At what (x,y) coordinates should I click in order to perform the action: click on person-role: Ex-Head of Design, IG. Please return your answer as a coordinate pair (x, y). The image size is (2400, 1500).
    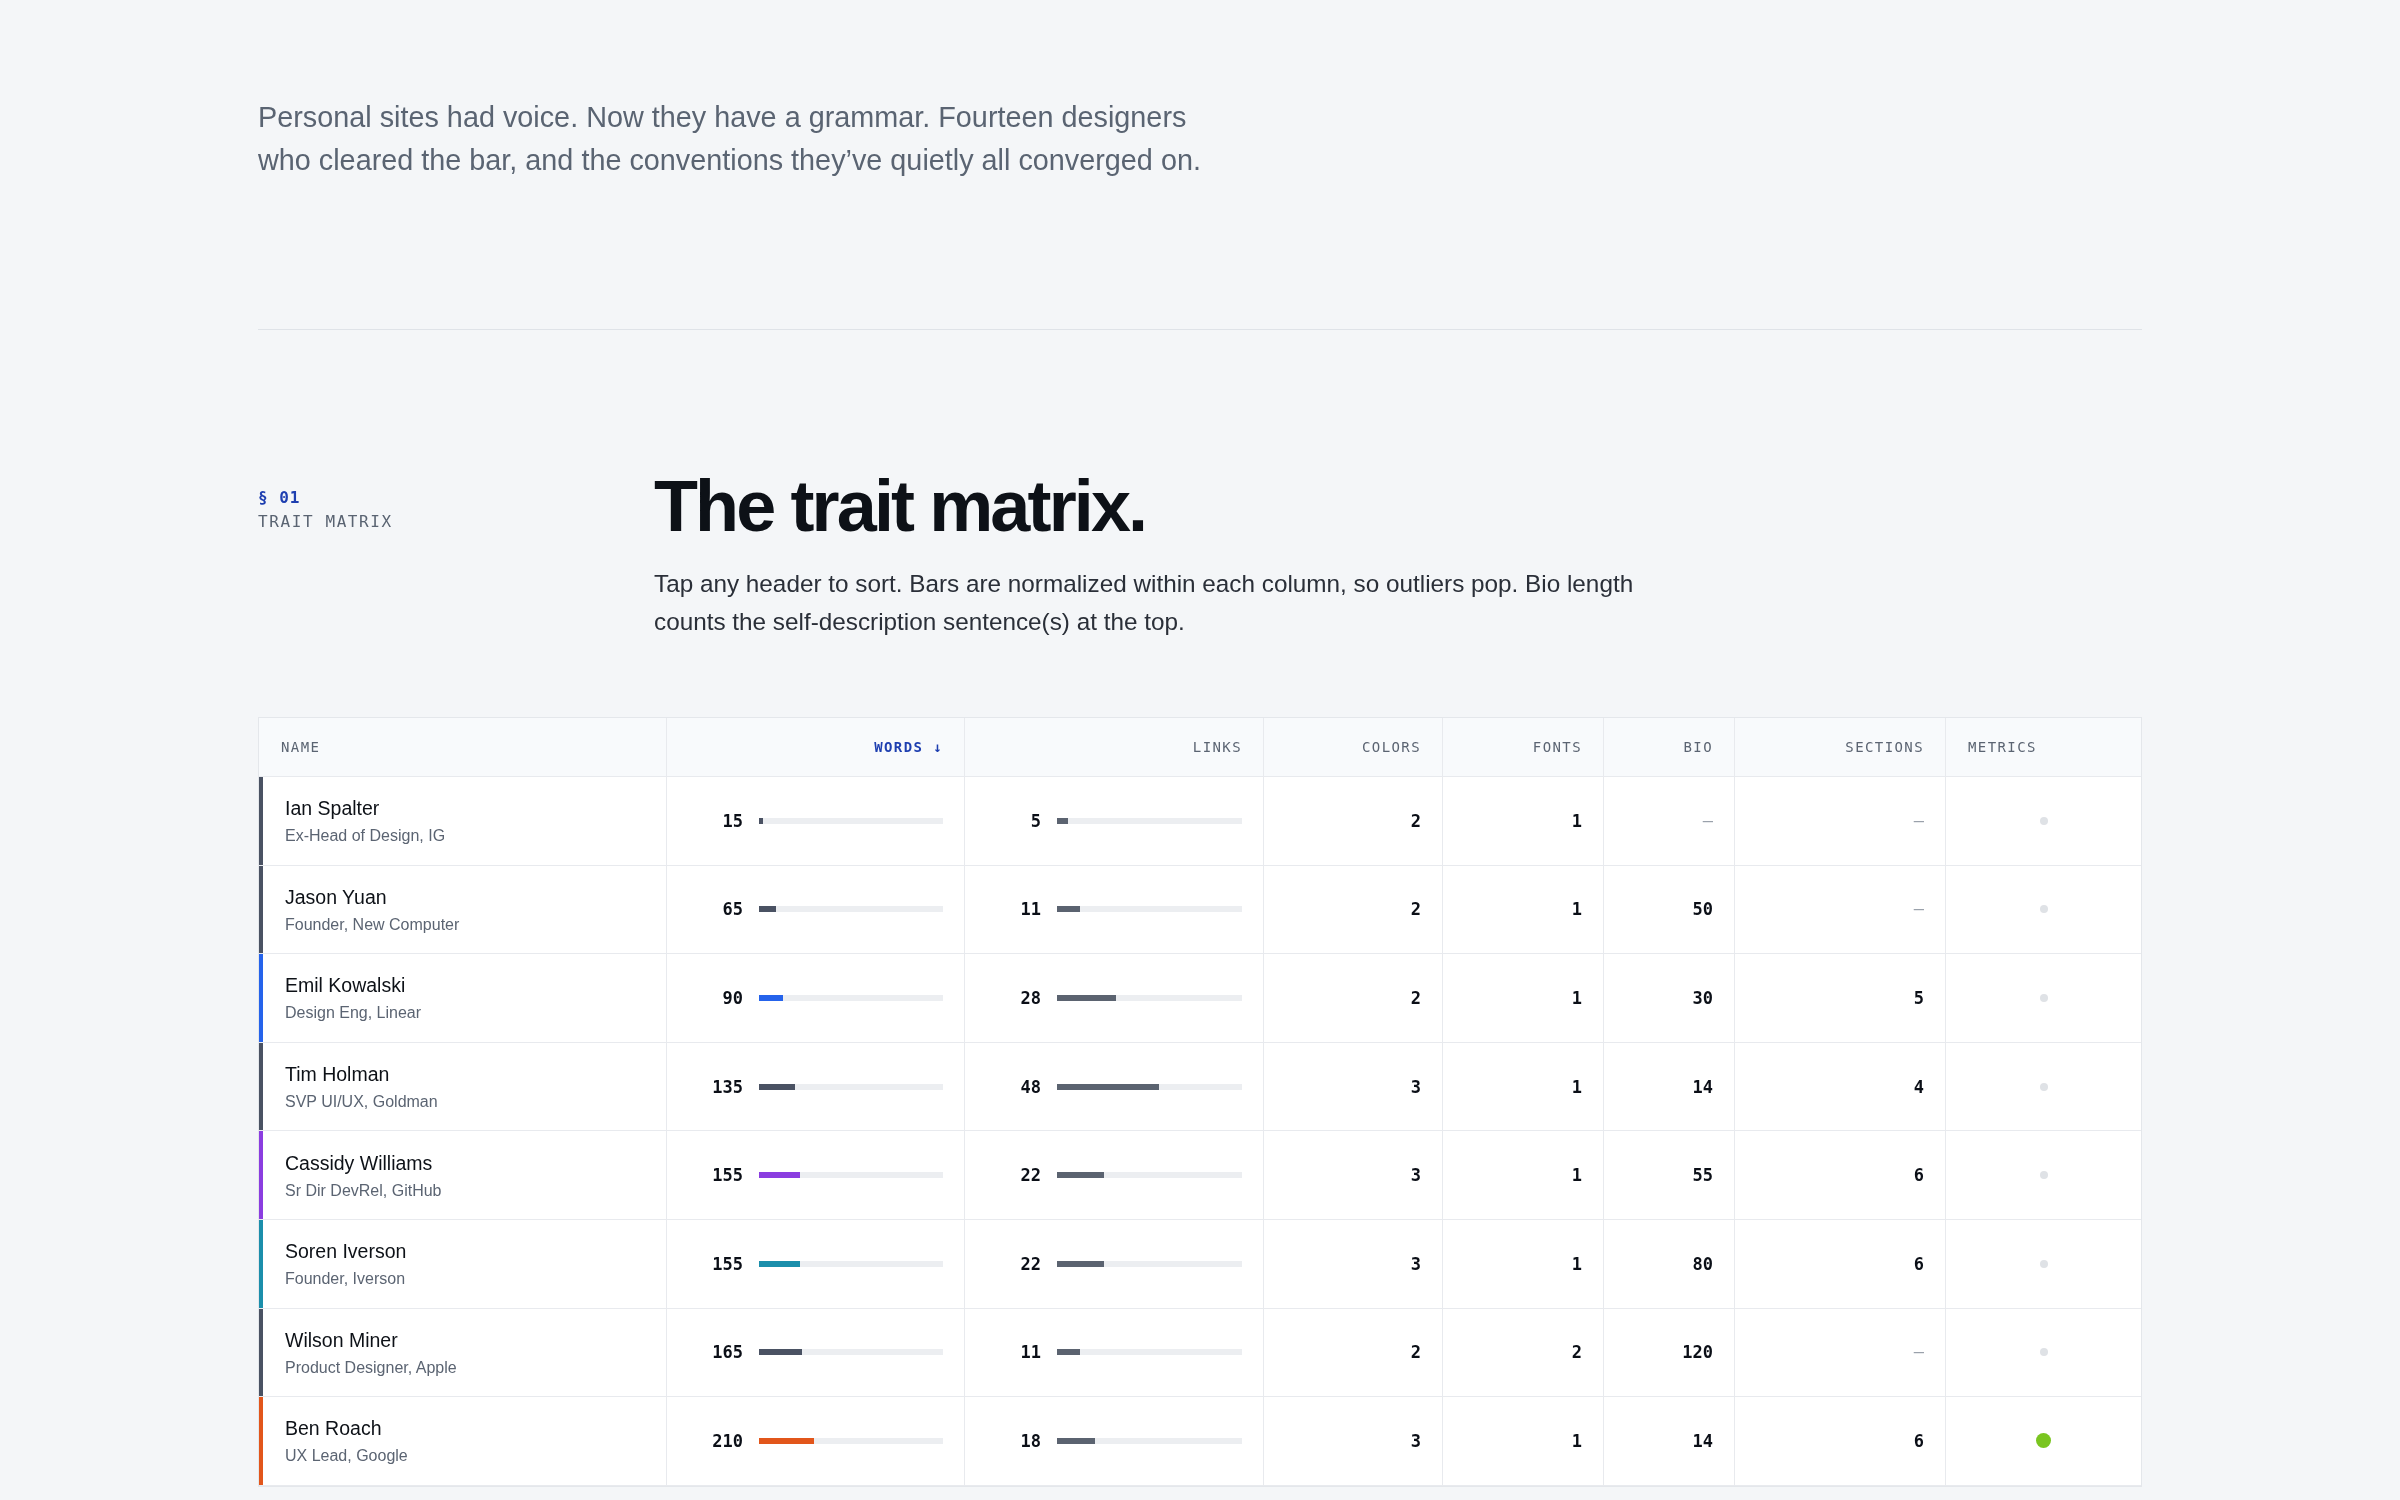
    Looking at the image, I should click on (365, 836).